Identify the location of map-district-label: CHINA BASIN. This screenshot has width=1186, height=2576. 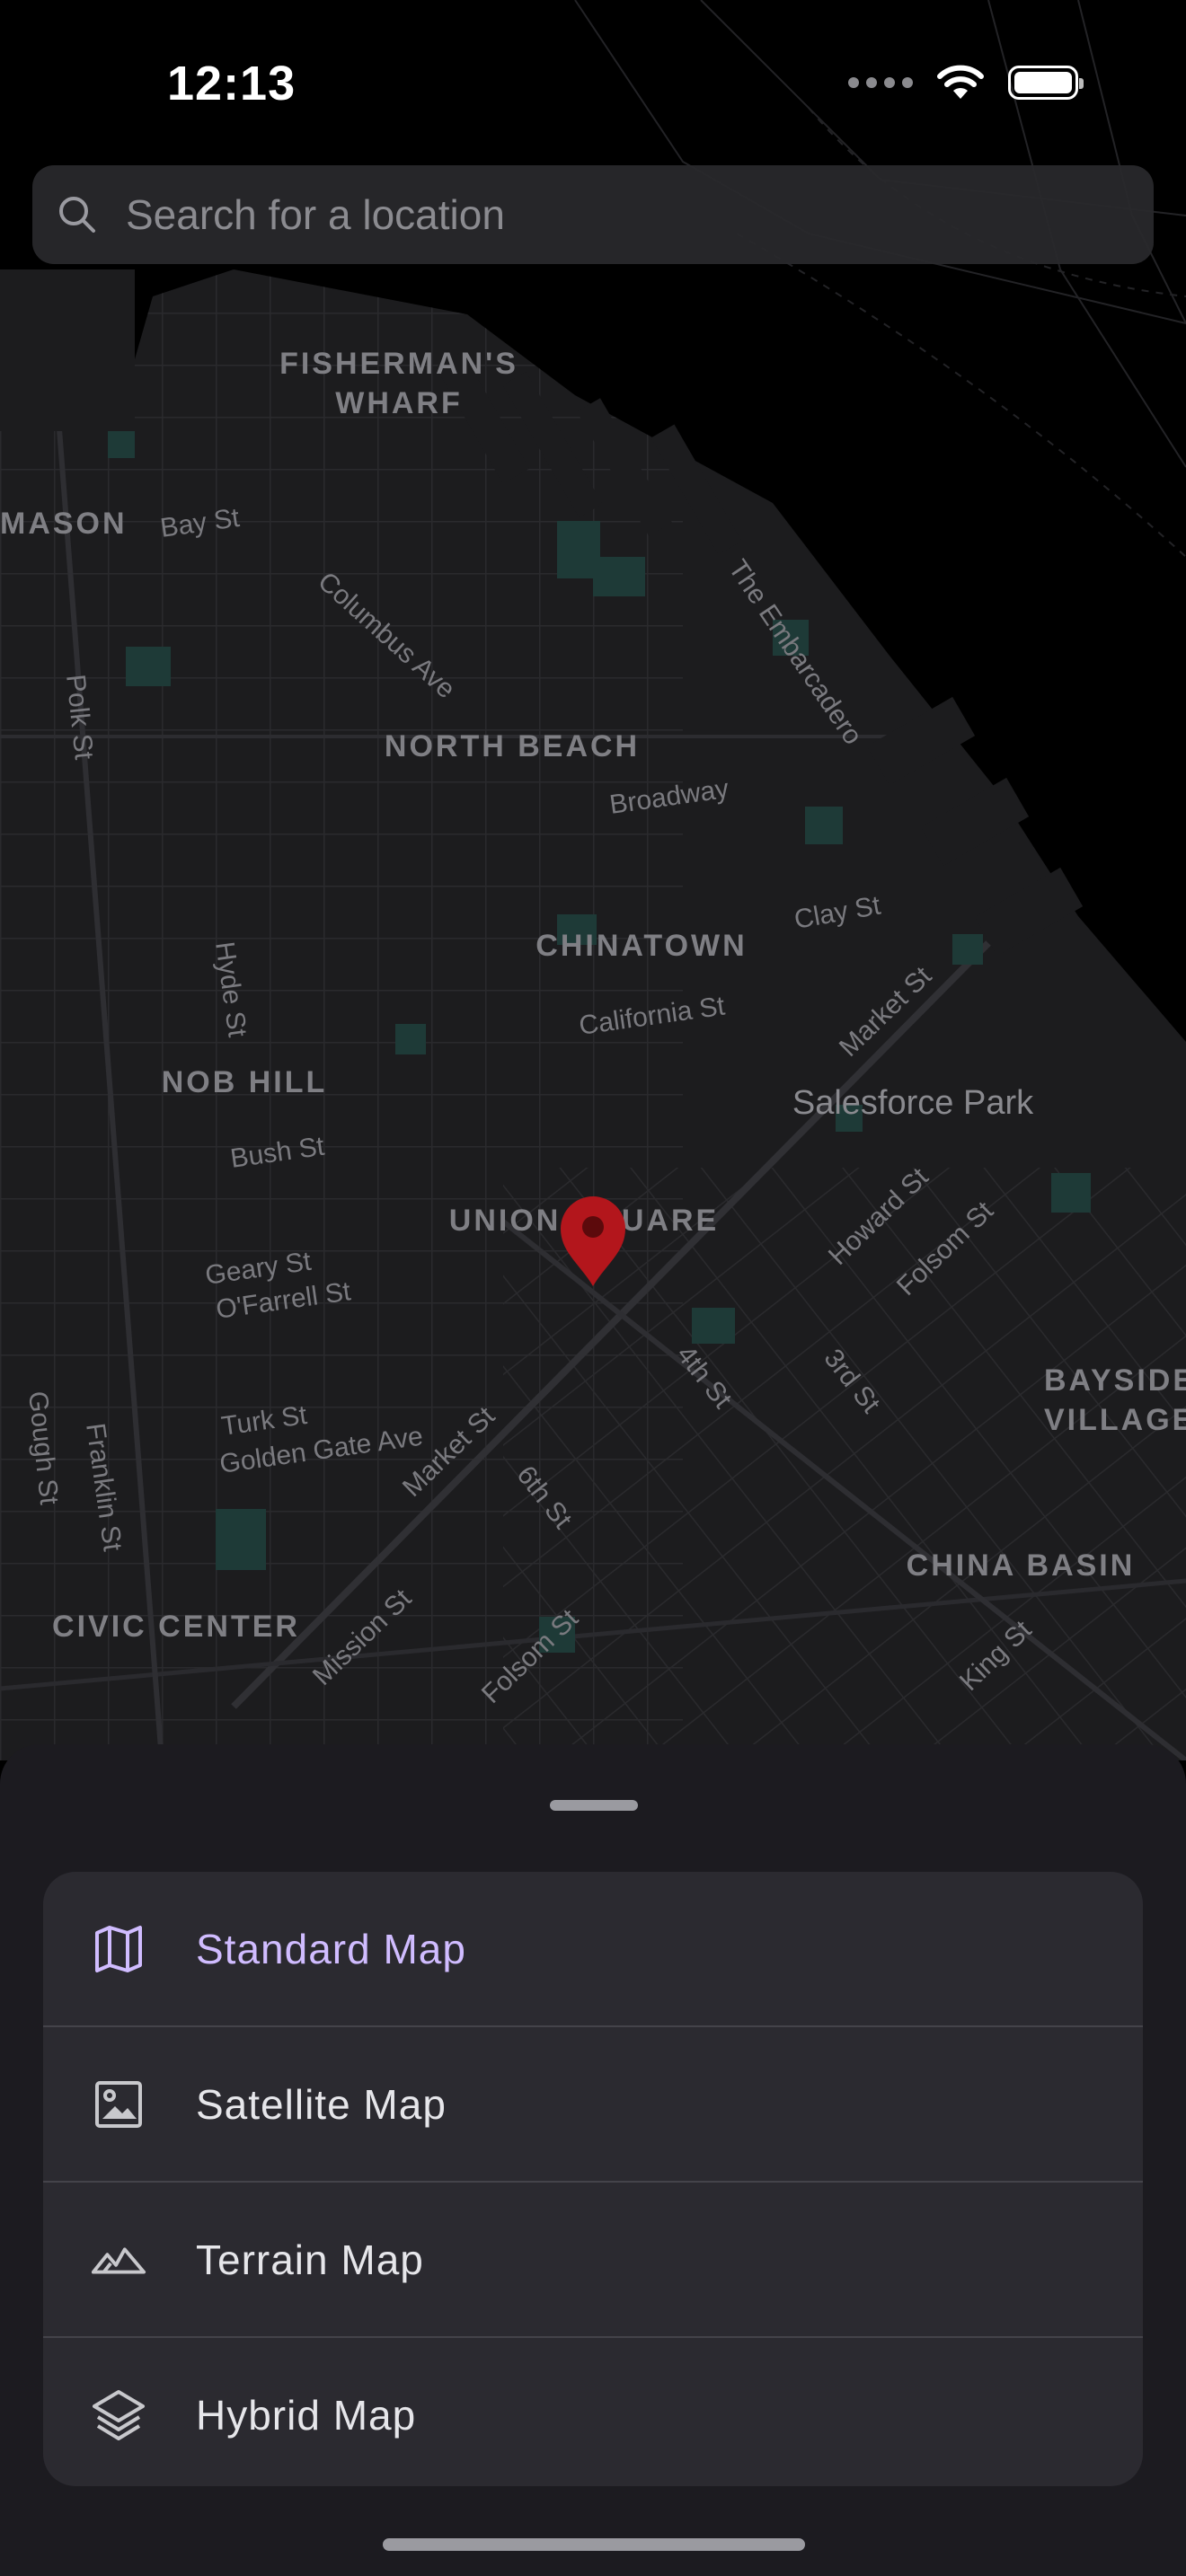
(1021, 1565).